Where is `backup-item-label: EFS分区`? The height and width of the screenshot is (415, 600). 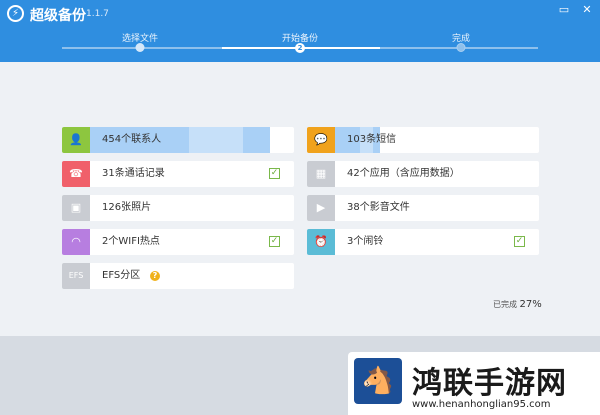
backup-item-label: EFS分区 is located at coordinates (121, 275).